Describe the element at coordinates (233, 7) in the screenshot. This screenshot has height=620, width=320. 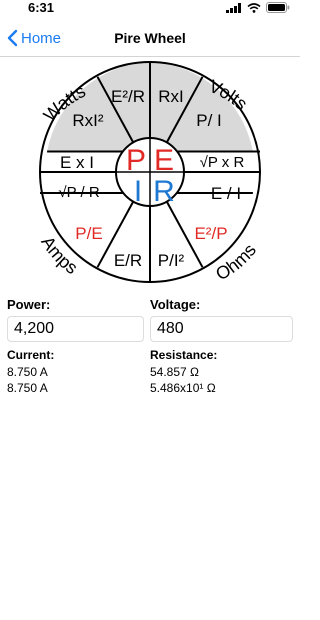
I see `cellular-signal-icon` at that location.